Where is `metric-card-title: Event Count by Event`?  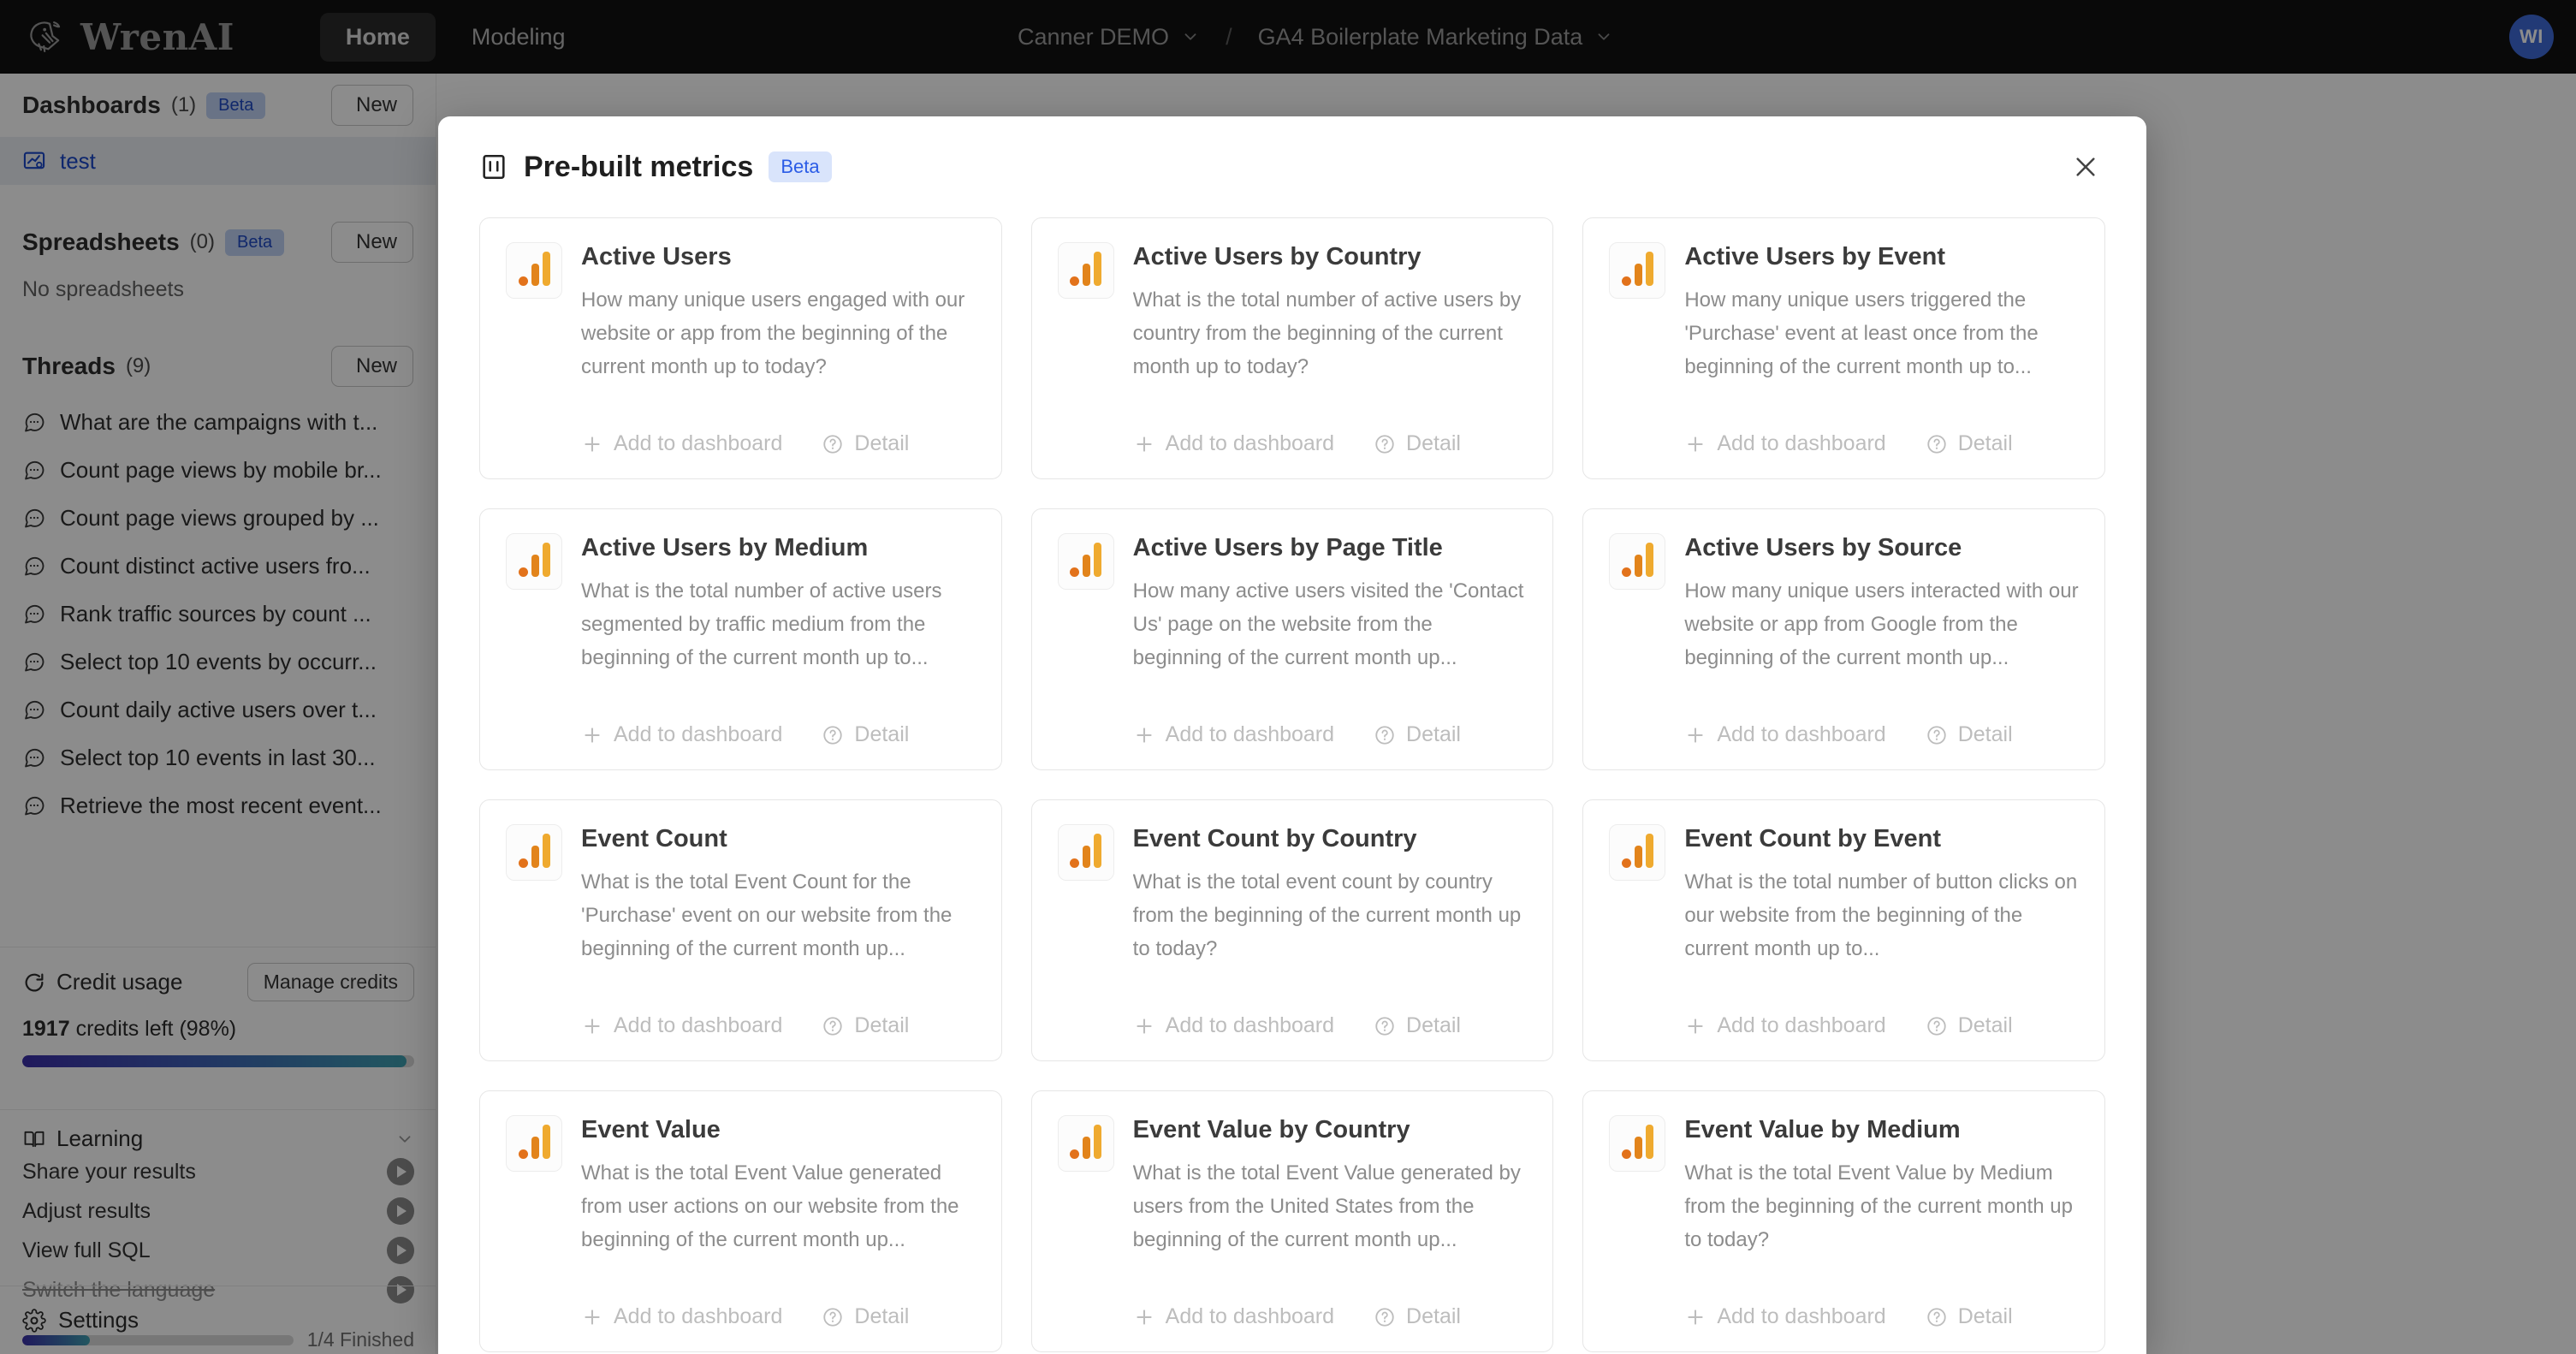
metric-card-title: Event Count by Event is located at coordinates (1813, 838).